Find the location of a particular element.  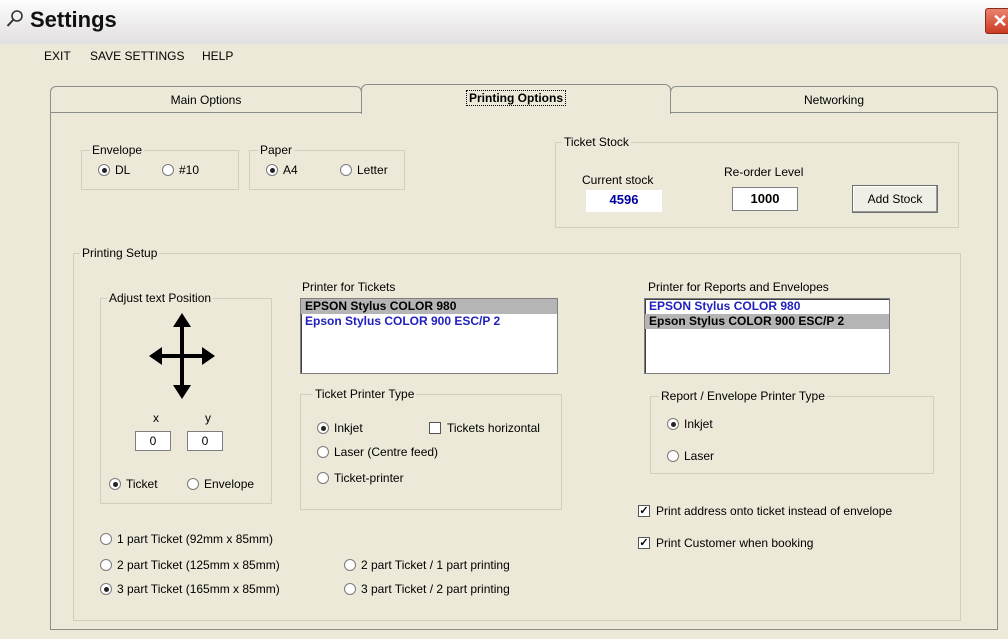

tab-printing-options: Printing Options is located at coordinates (516, 99).